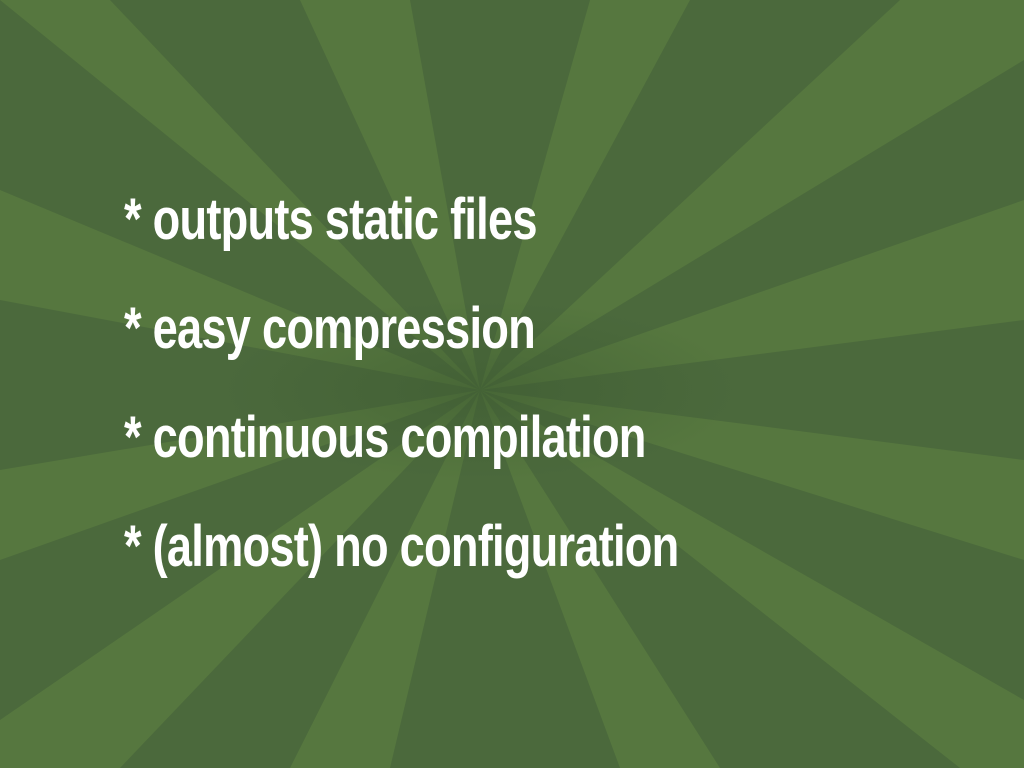 The width and height of the screenshot is (1024, 768). I want to click on bullet-item: * easy compression, so click(401, 345).